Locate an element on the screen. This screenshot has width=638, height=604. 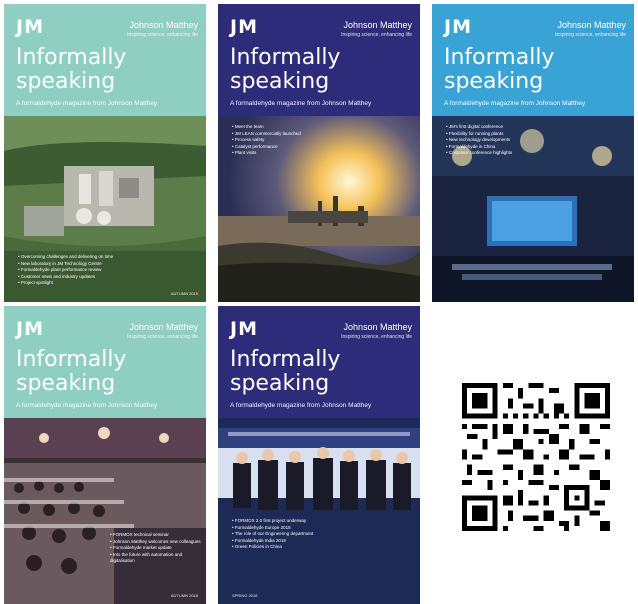
qr-code is located at coordinates (536, 457).